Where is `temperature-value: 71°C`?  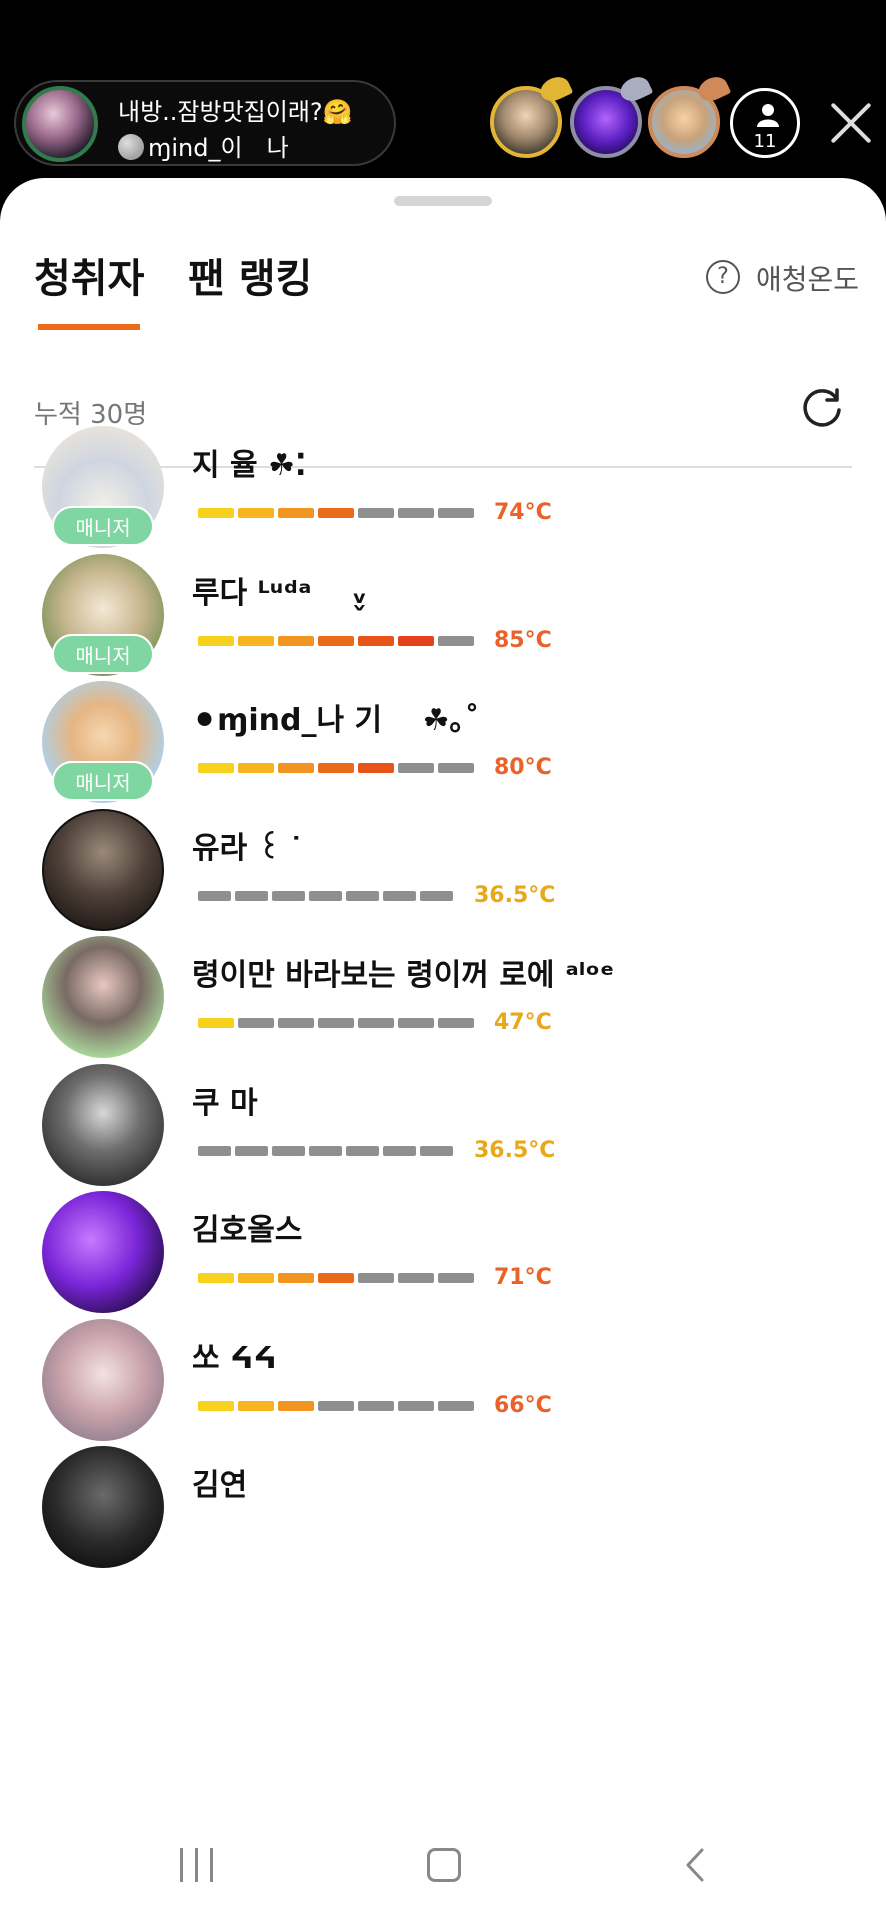 temperature-value: 71°C is located at coordinates (523, 1277).